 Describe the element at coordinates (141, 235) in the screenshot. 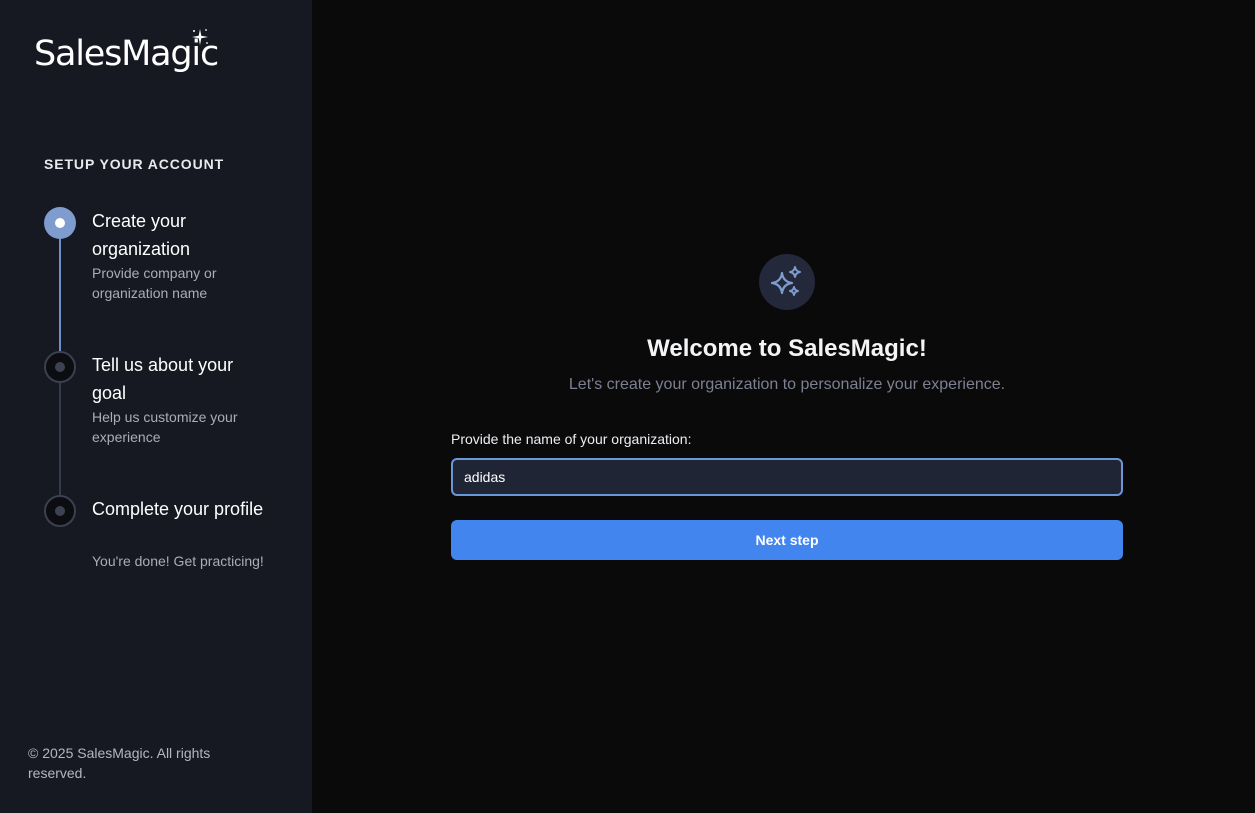

I see `step-title: Create your organization` at that location.